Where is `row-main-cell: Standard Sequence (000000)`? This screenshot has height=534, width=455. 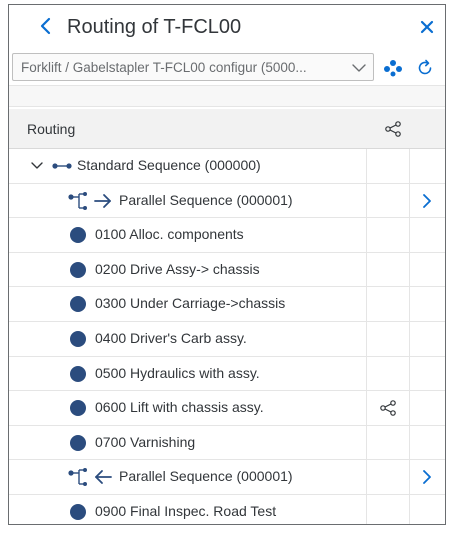 row-main-cell: Standard Sequence (000000) is located at coordinates (187, 166).